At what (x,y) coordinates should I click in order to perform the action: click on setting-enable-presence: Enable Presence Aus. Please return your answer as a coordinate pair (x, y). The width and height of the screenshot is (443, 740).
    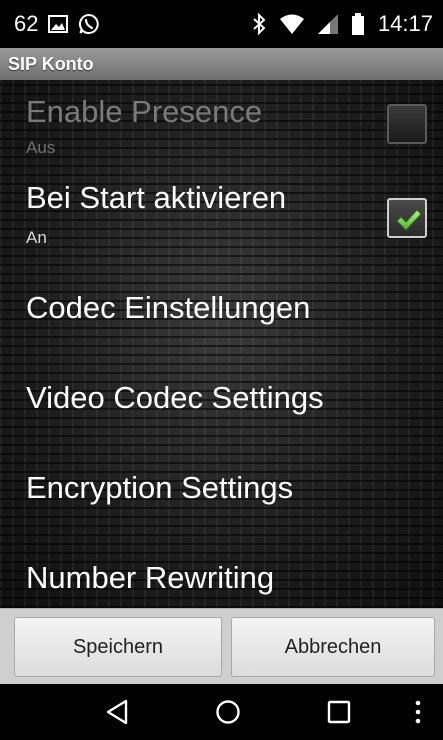
    Looking at the image, I should click on (221, 124).